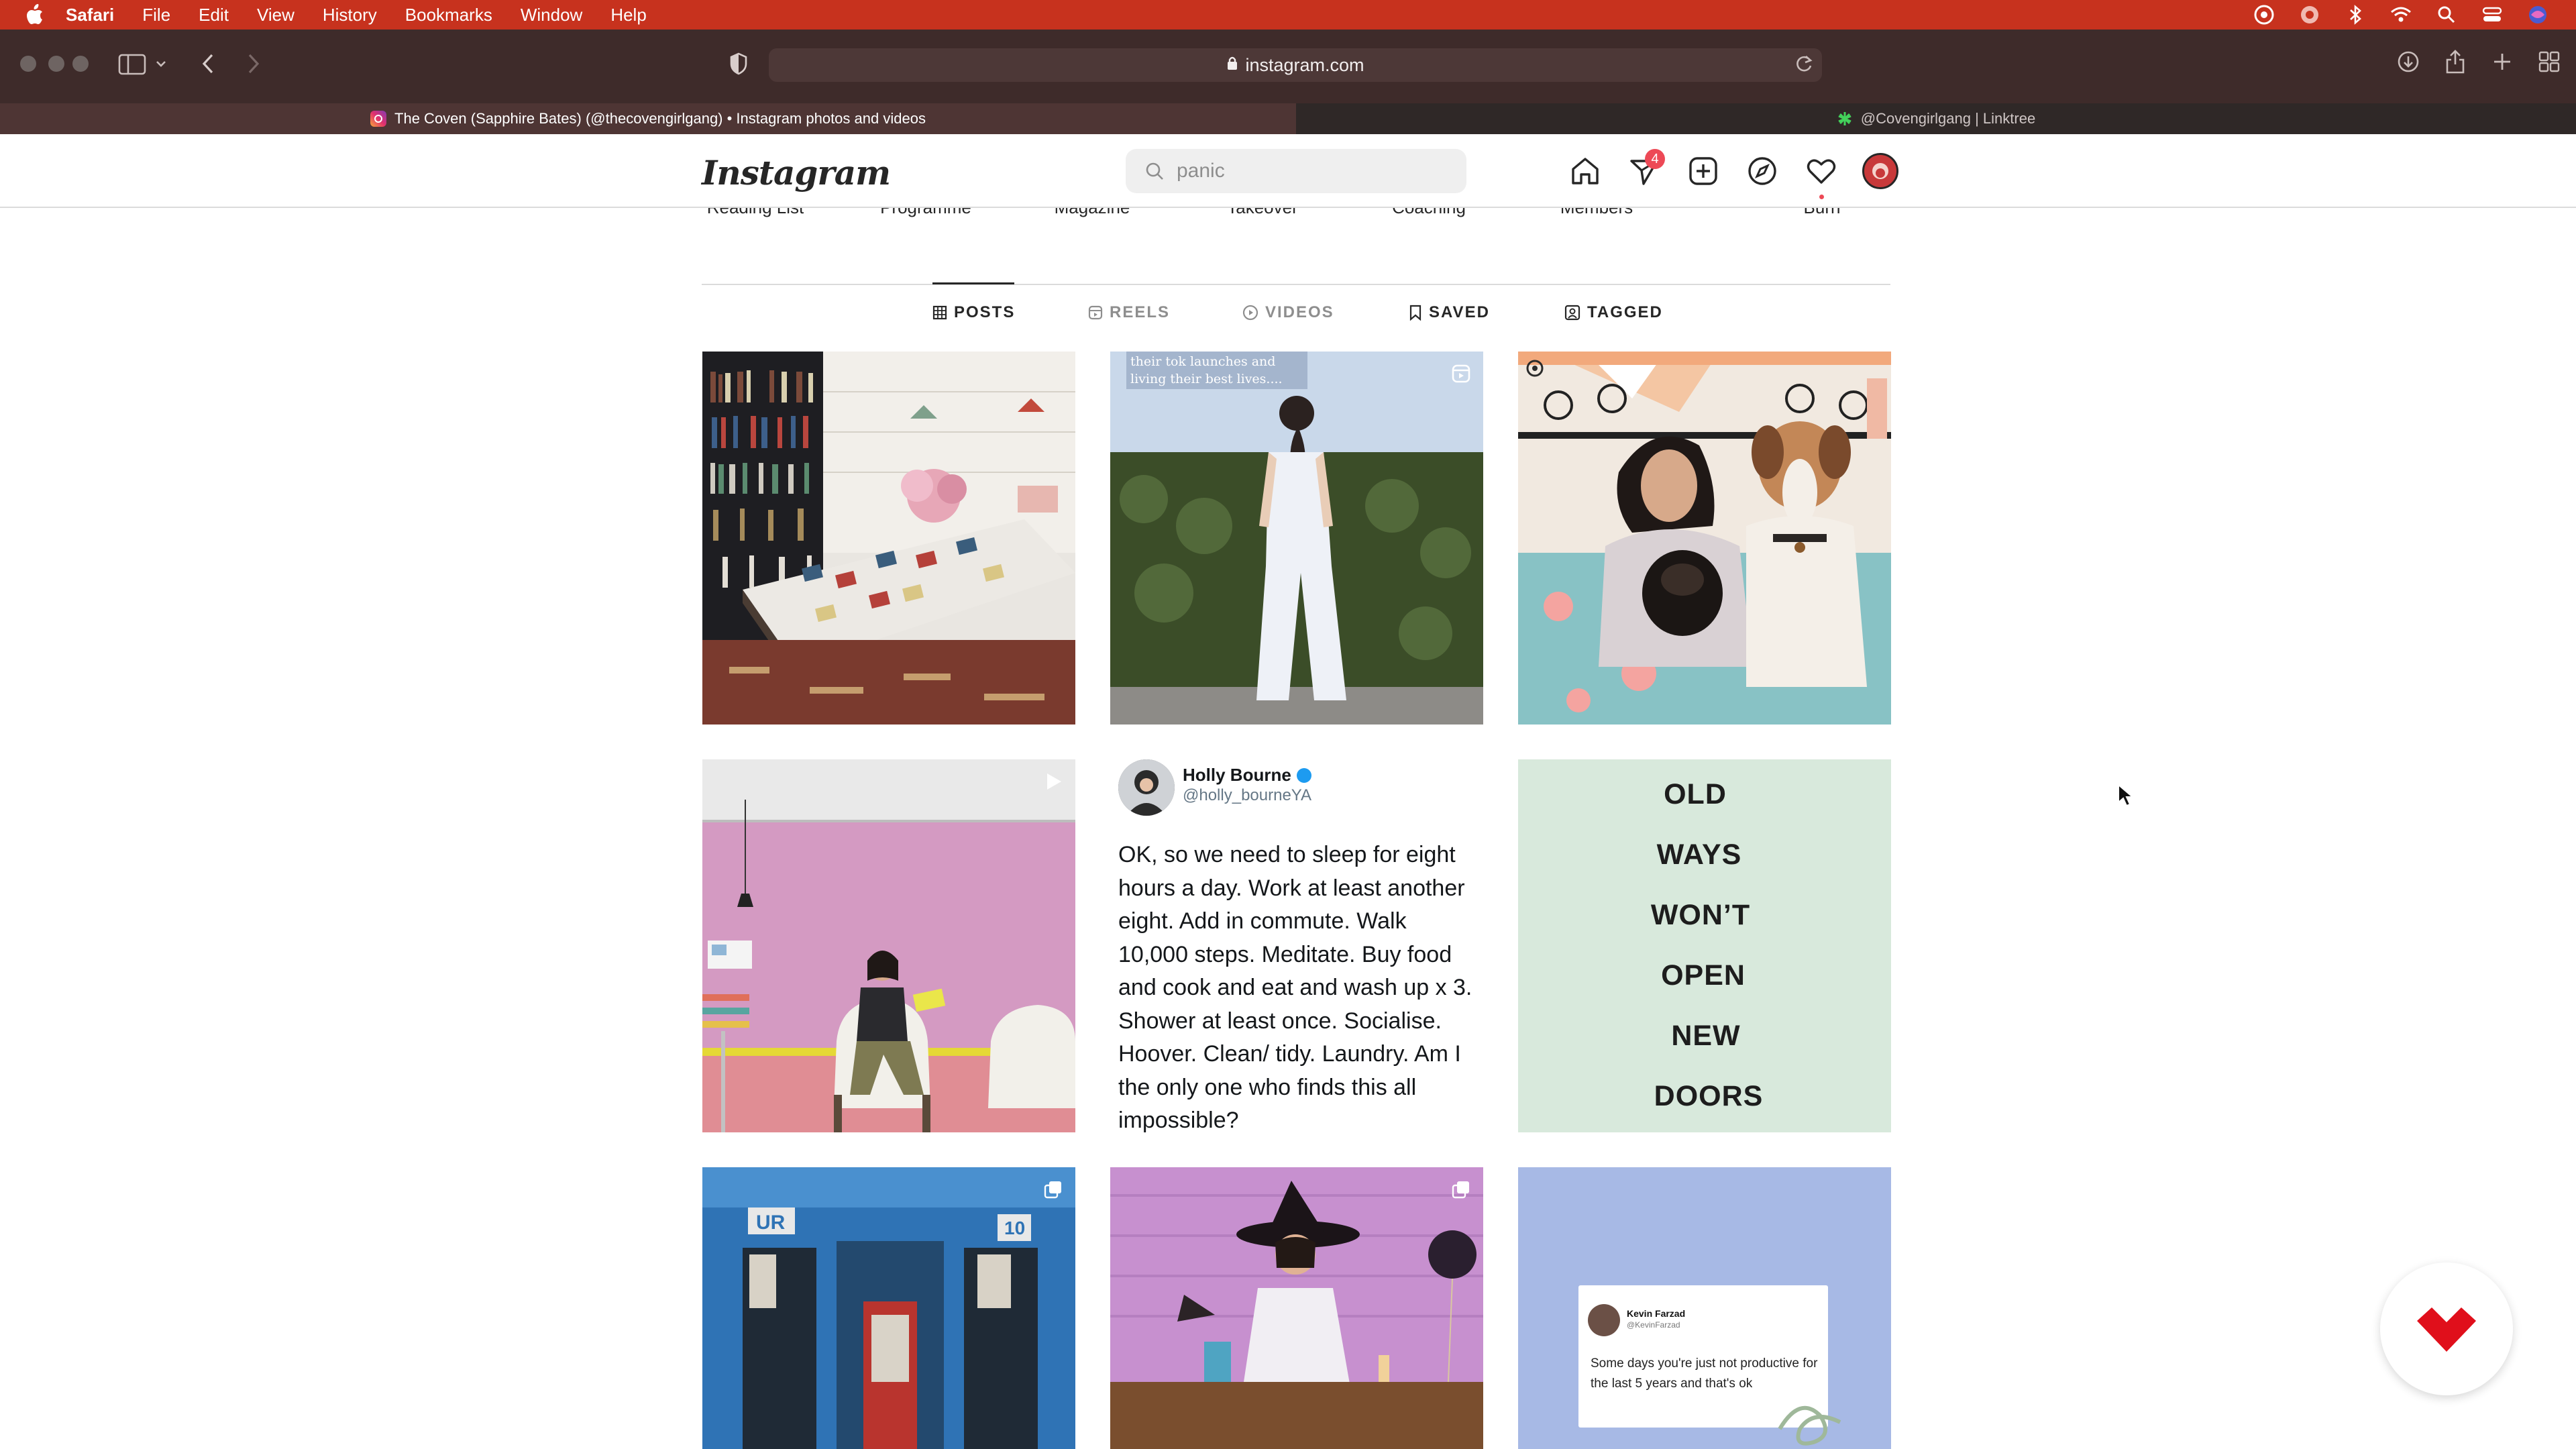 The width and height of the screenshot is (2576, 1449). What do you see at coordinates (1653, 1325) in the screenshot?
I see `tweet-handle: @KevinFarzad` at bounding box center [1653, 1325].